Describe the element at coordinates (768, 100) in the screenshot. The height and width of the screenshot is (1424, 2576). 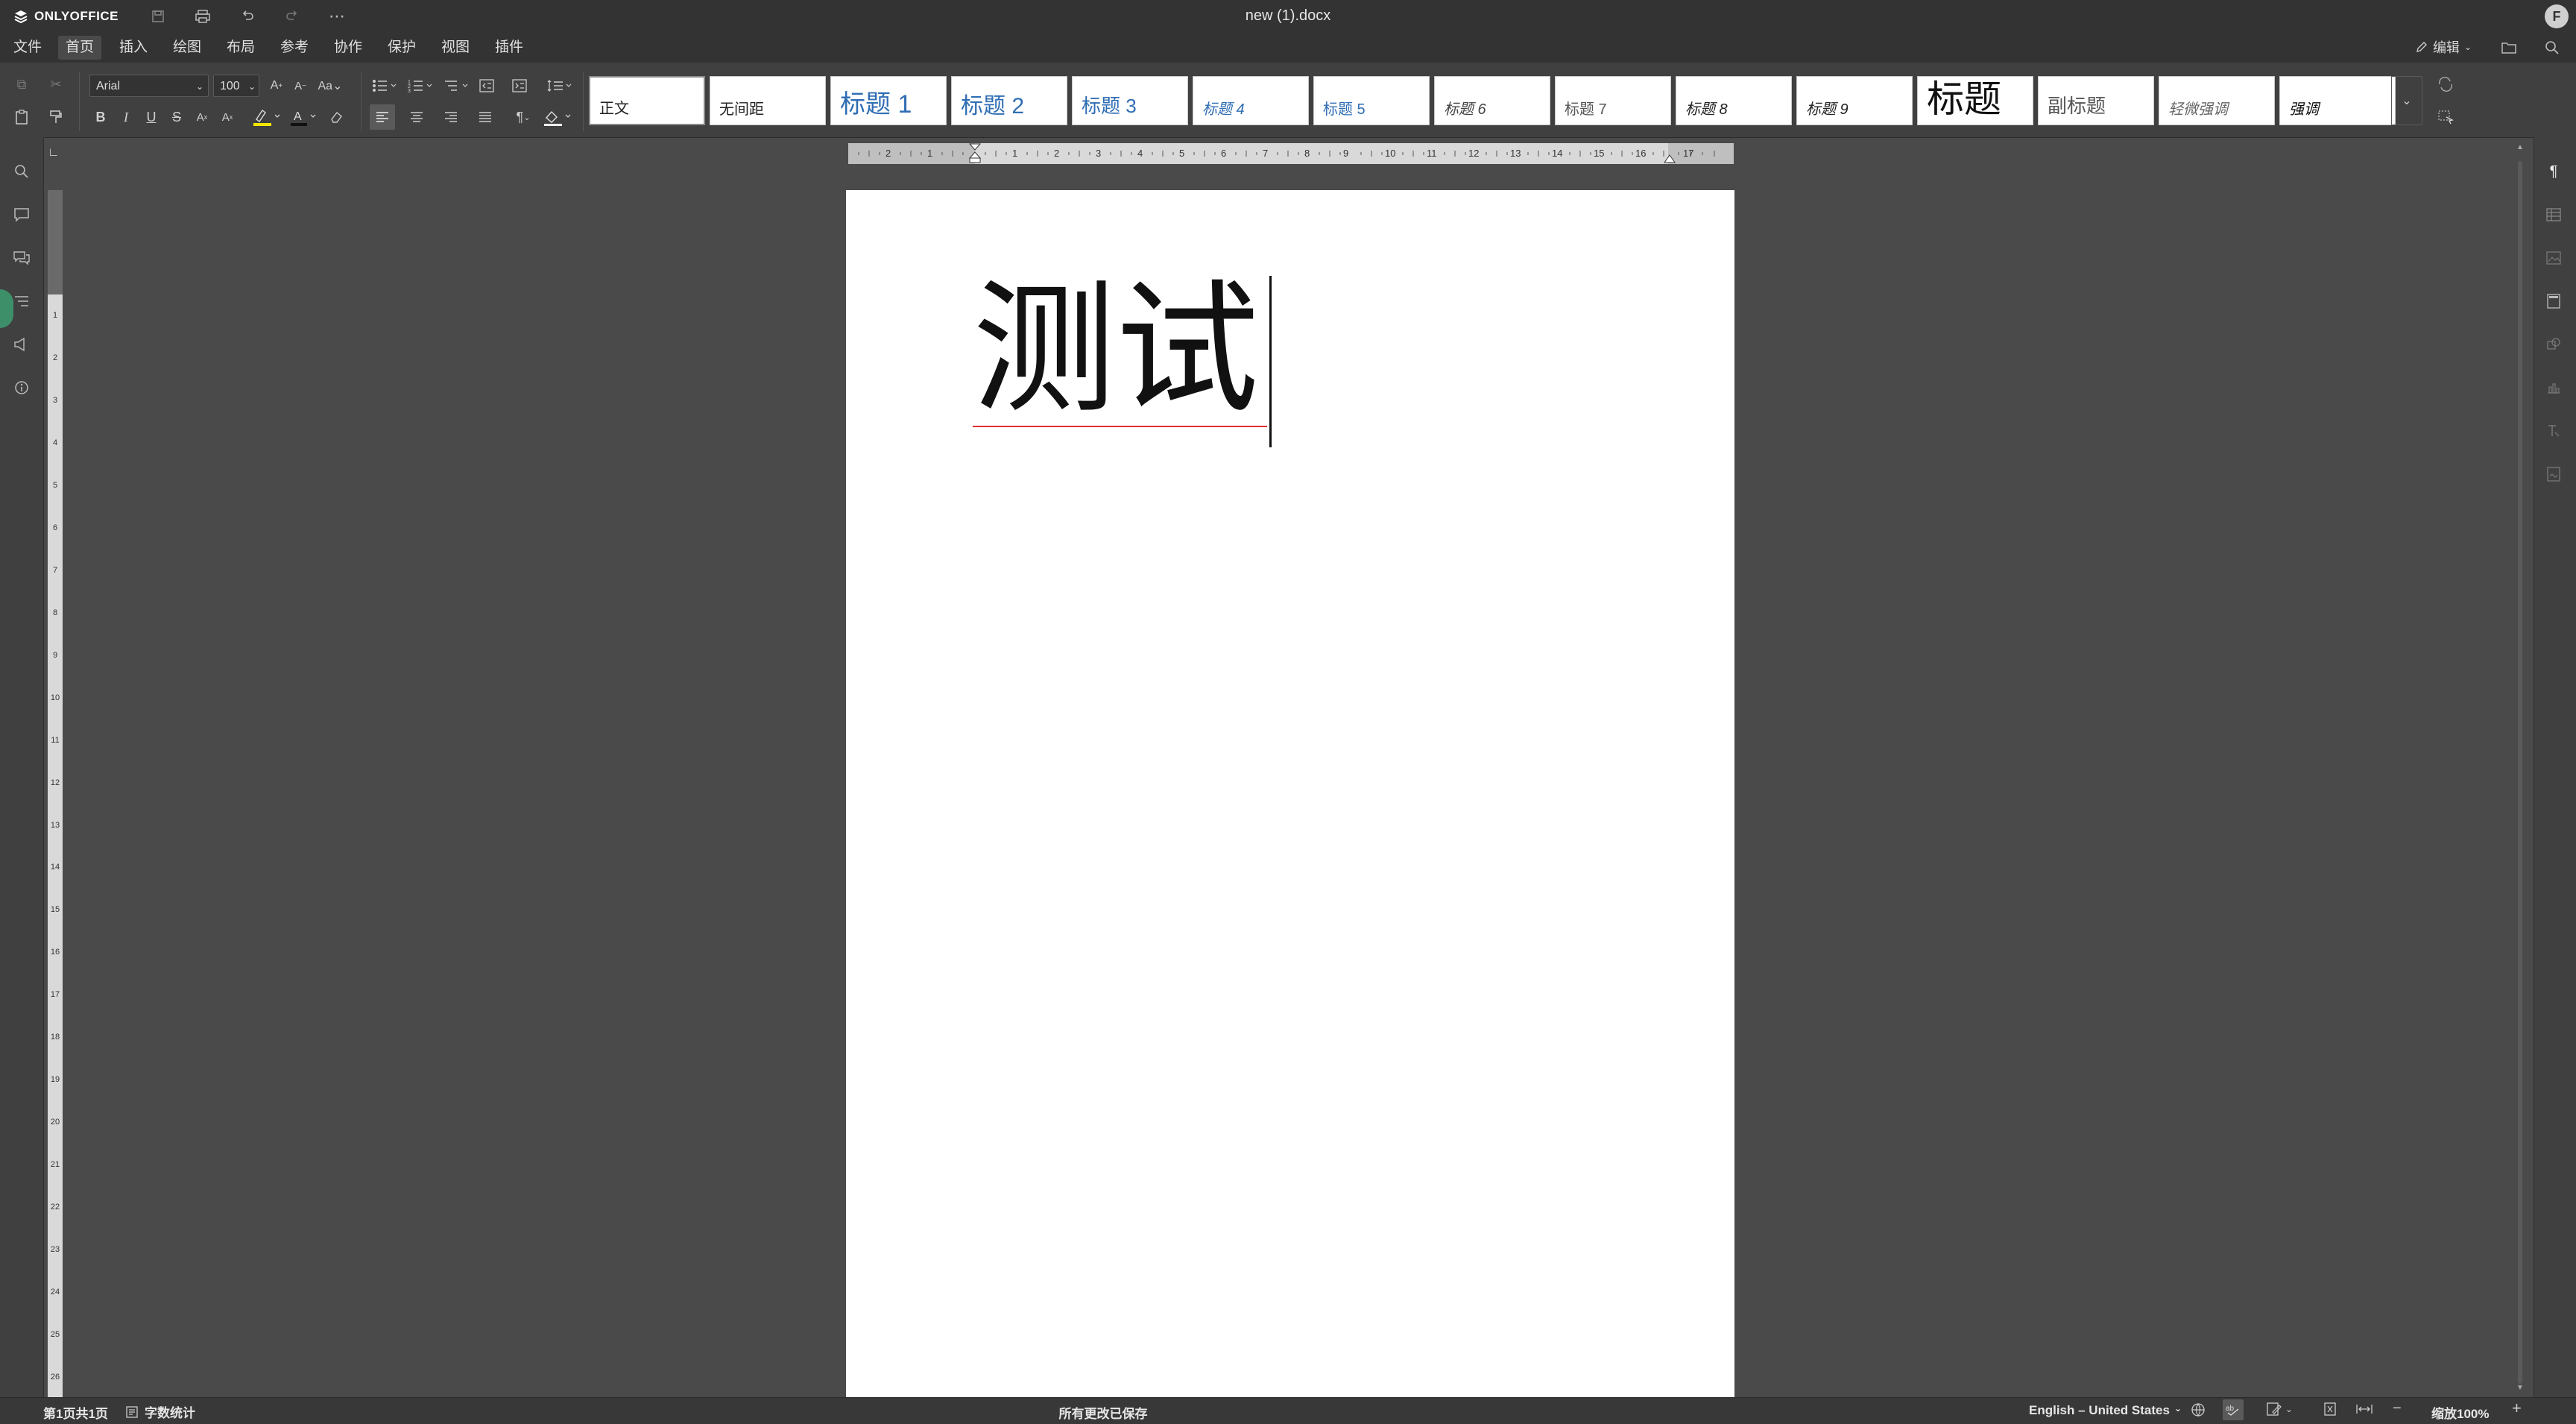
I see `style-no-spacing: 无间距` at that location.